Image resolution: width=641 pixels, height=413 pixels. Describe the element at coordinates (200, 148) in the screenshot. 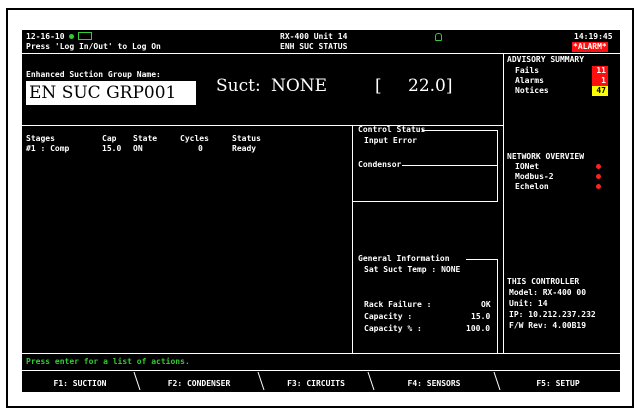

I see `stage-cycles: 0` at that location.